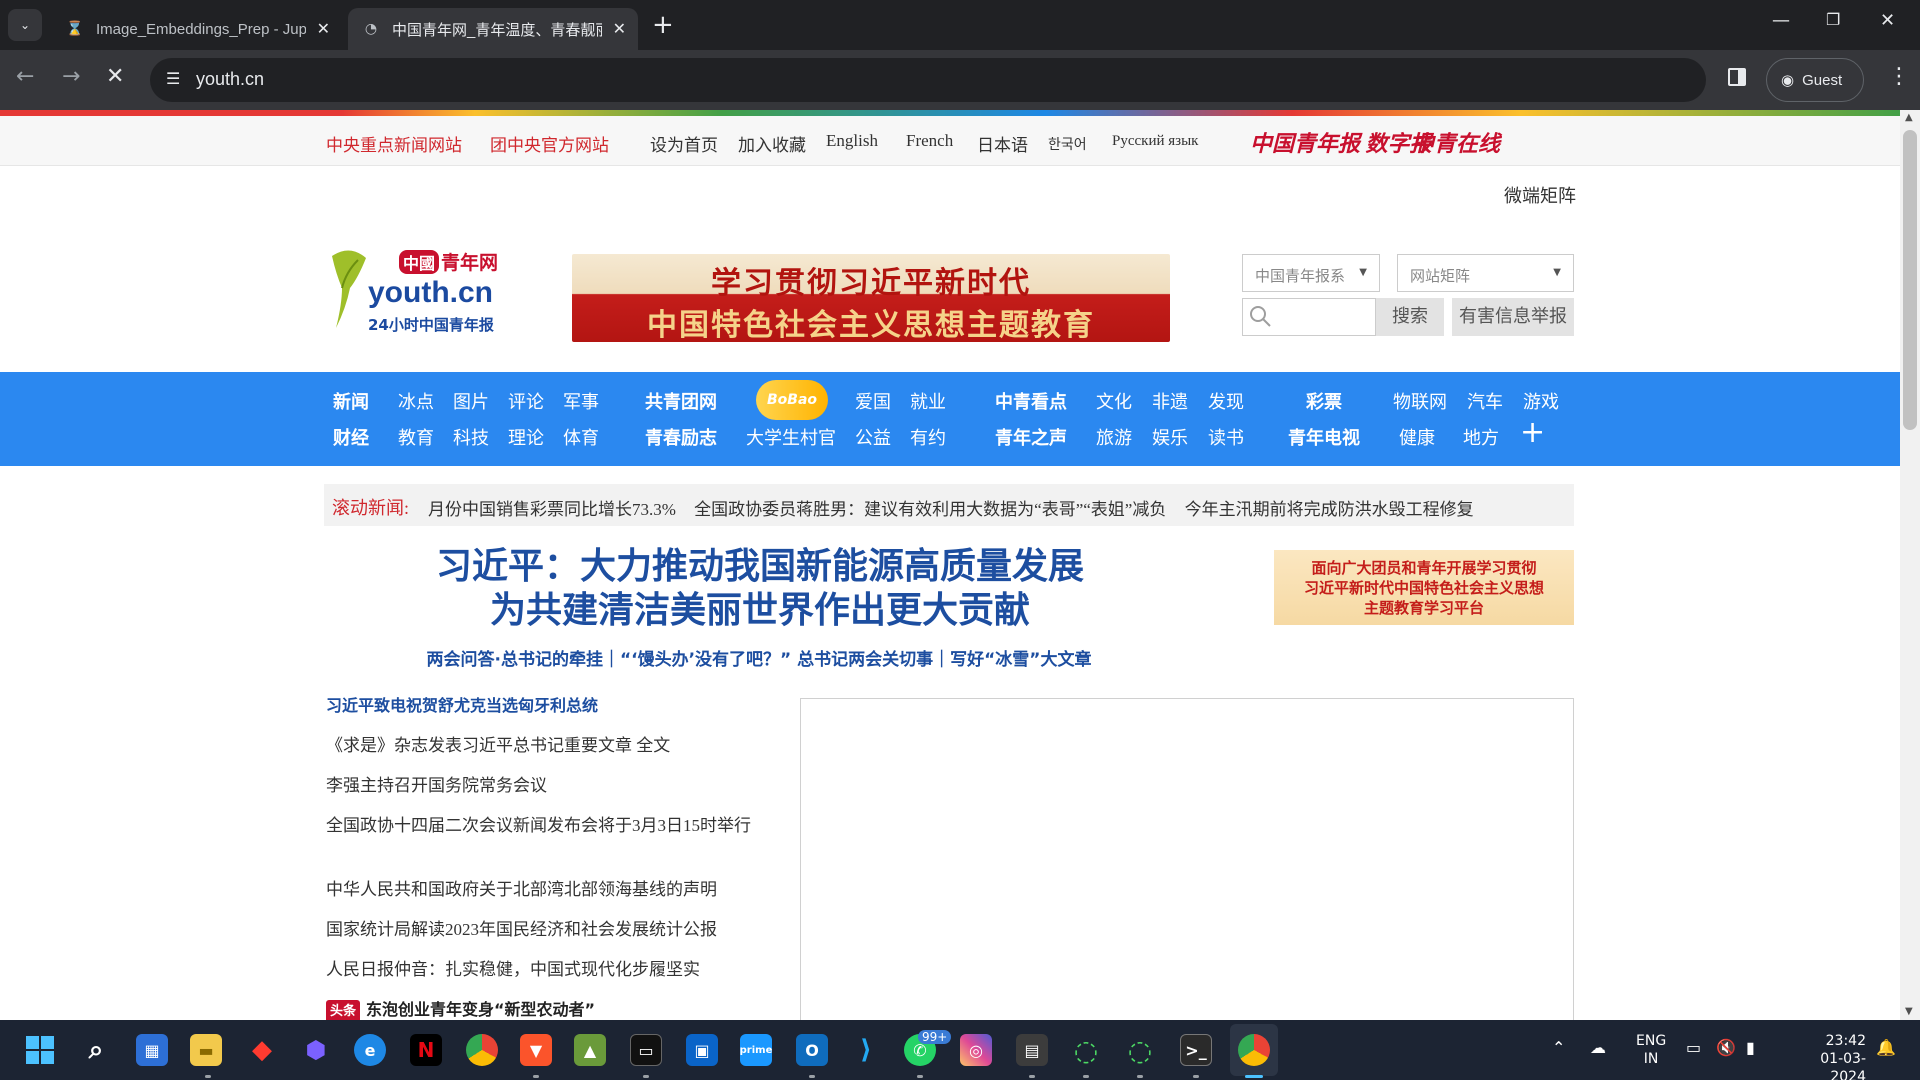 The width and height of the screenshot is (1920, 1080). I want to click on brave-icon: ▼, so click(536, 1050).